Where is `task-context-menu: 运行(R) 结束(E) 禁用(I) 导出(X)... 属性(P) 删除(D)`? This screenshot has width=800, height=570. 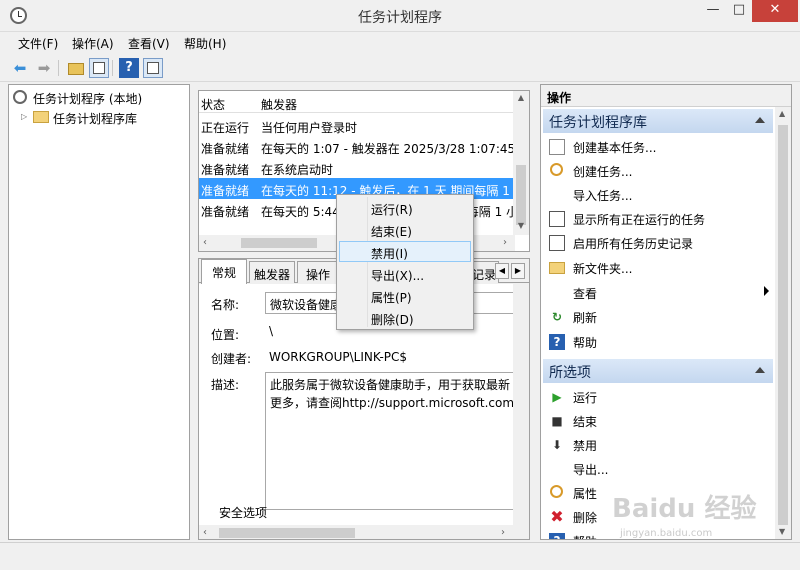
task-context-menu: 运行(R) 结束(E) 禁用(I) 导出(X)... 属性(P) 删除(D) is located at coordinates (405, 262).